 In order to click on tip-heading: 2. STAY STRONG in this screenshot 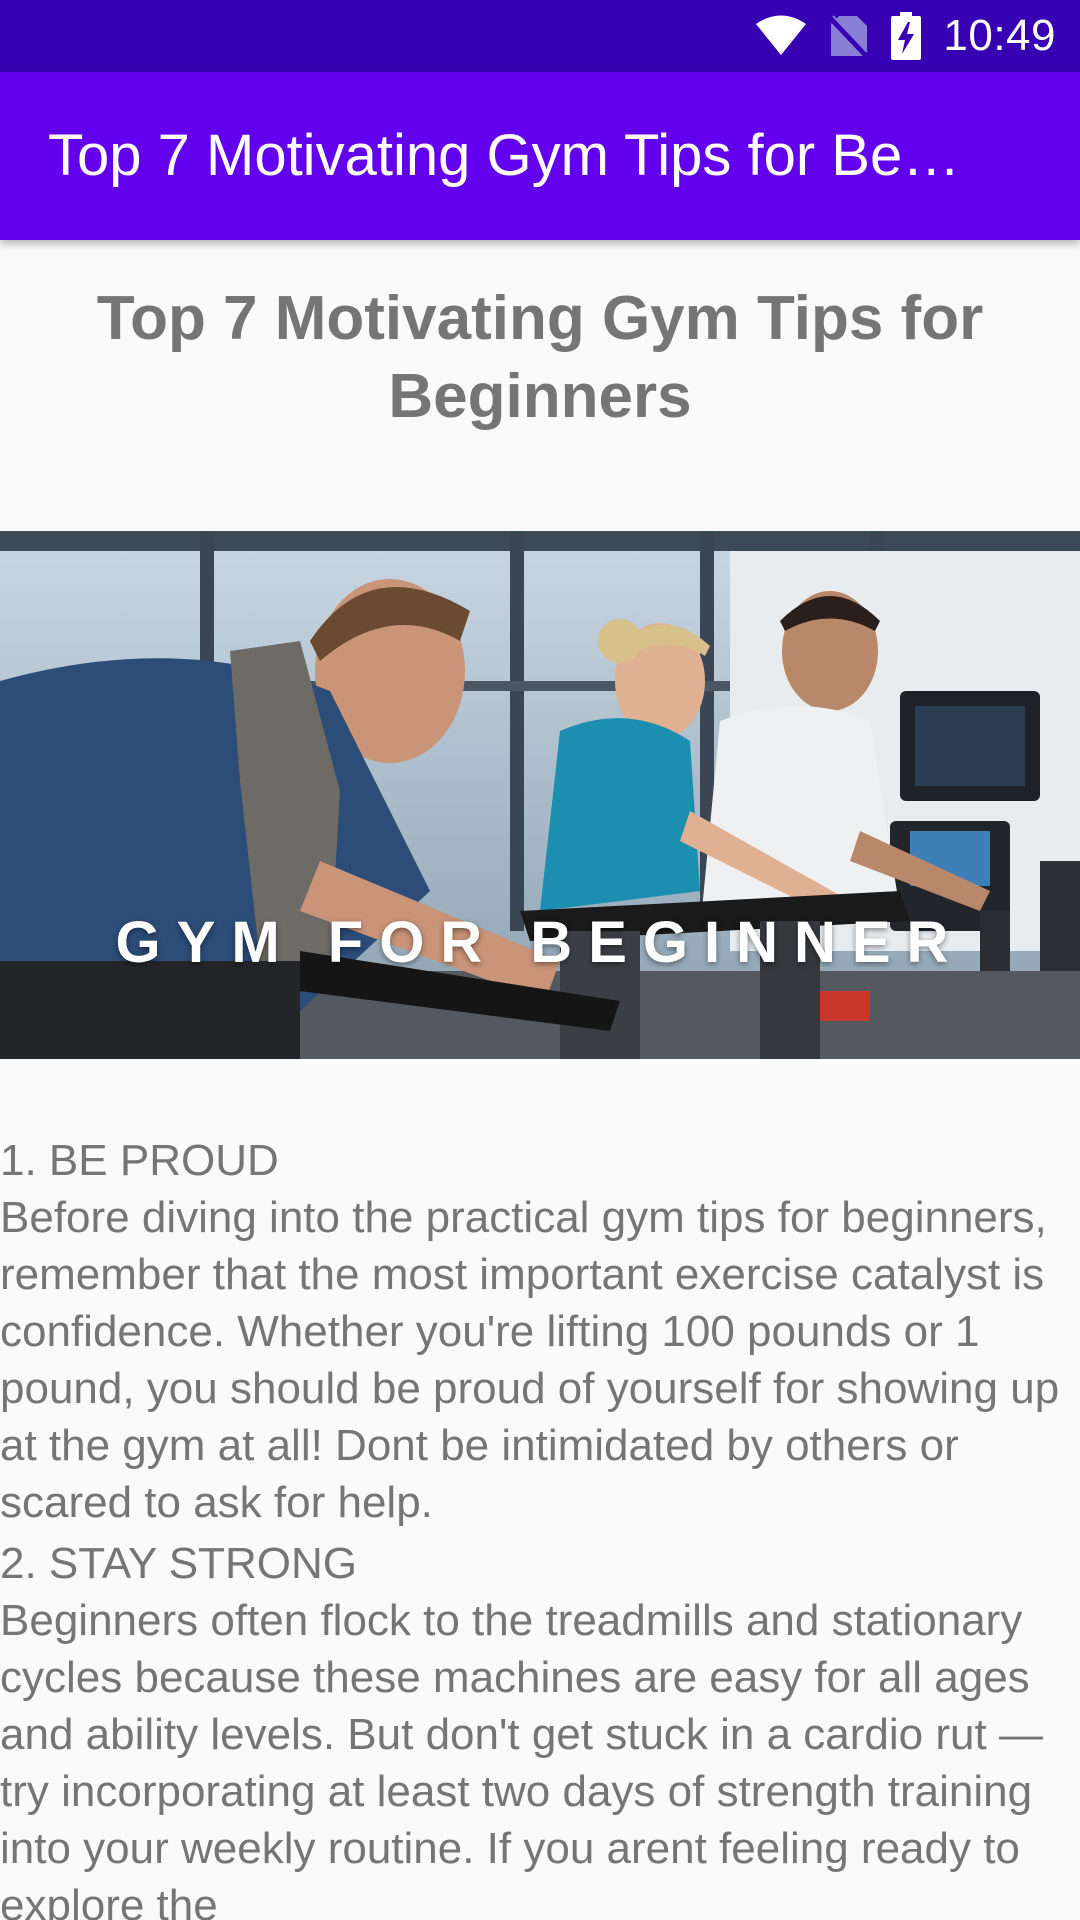, I will do `click(178, 1563)`.